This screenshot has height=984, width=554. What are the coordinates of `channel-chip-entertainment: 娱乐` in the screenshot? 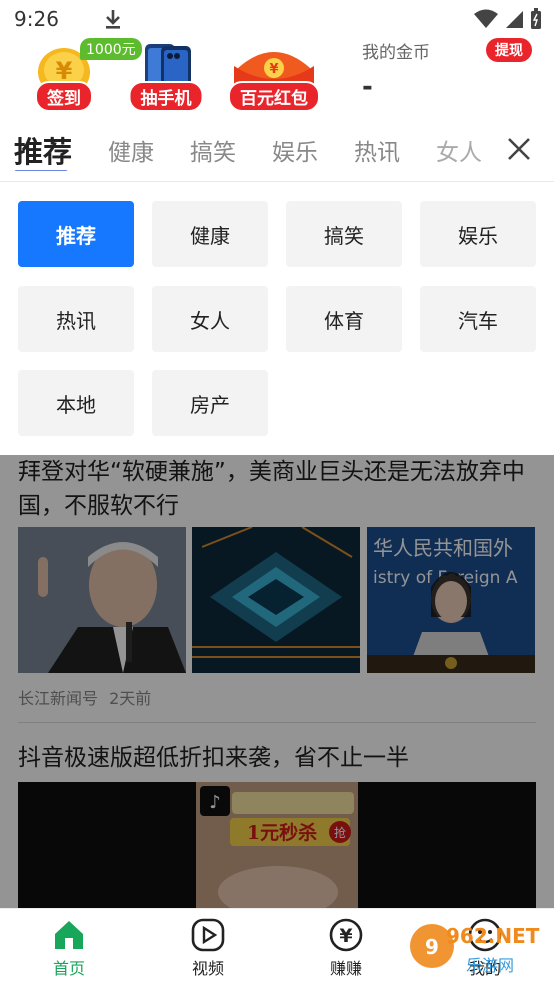 It's located at (478, 234).